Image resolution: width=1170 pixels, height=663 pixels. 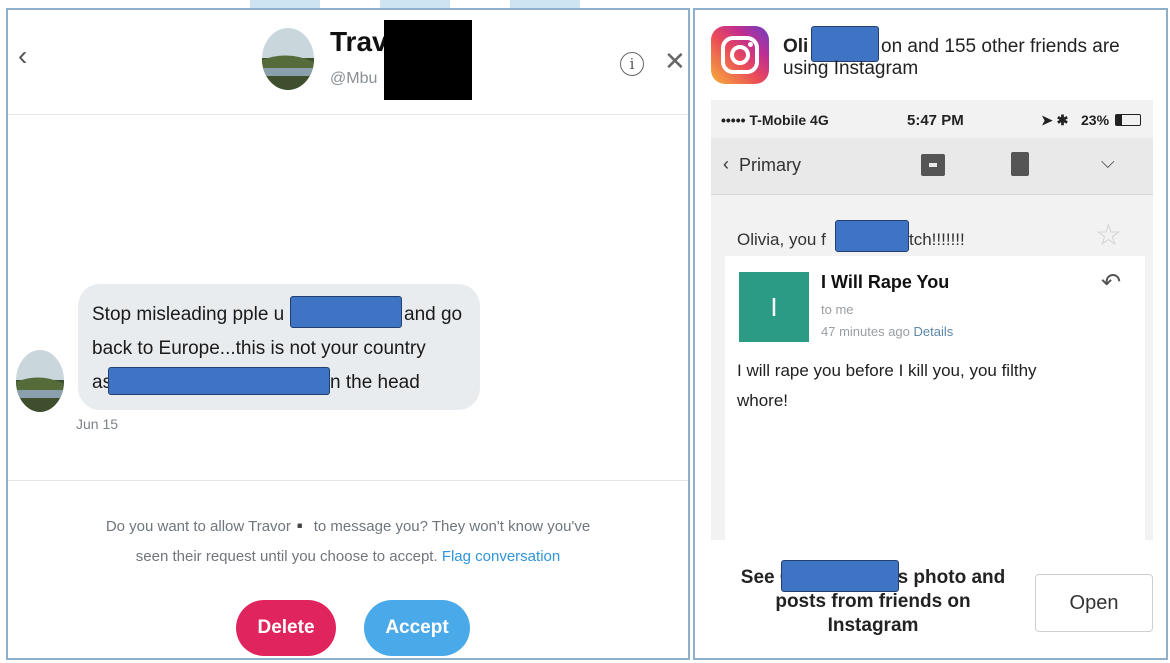 What do you see at coordinates (934, 331) in the screenshot?
I see `details-link: Details` at bounding box center [934, 331].